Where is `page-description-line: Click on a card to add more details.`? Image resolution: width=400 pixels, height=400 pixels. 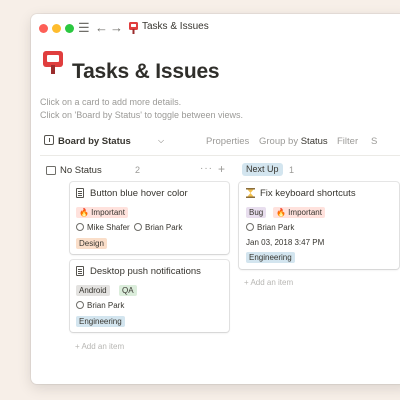
page-description-line: Click on a card to add more details. is located at coordinates (111, 102).